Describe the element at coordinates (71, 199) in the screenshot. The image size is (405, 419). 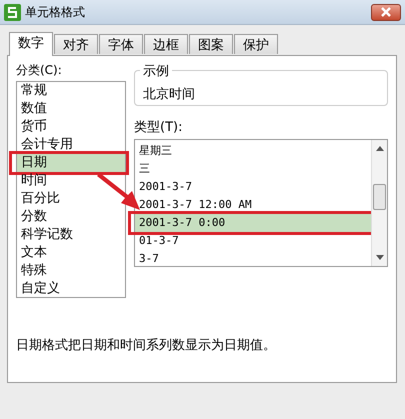
I see `list-item: 百分比` at that location.